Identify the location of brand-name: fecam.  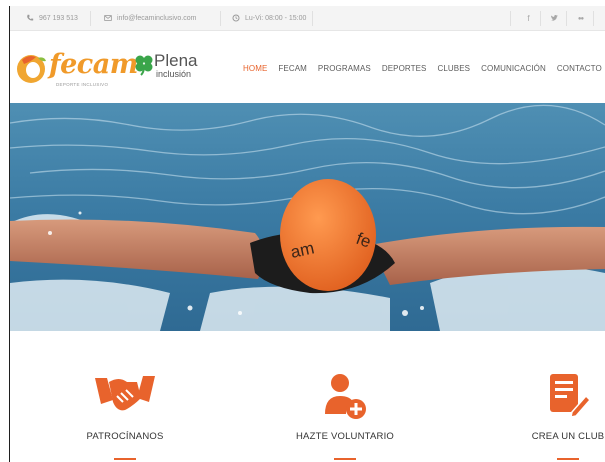
(93, 64).